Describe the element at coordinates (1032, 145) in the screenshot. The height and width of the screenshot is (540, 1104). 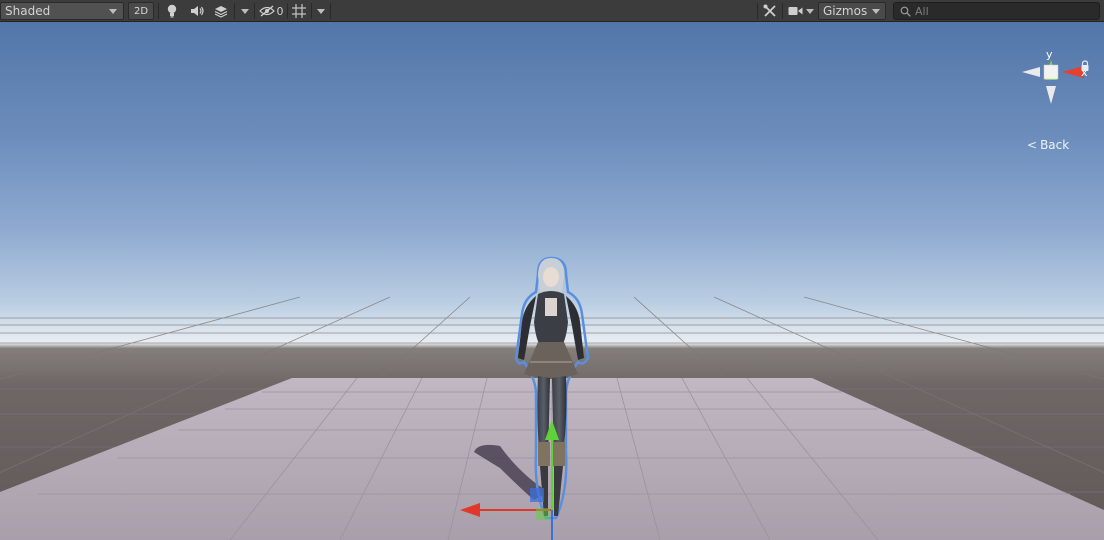
I see `chevron-left-icon: <` at that location.